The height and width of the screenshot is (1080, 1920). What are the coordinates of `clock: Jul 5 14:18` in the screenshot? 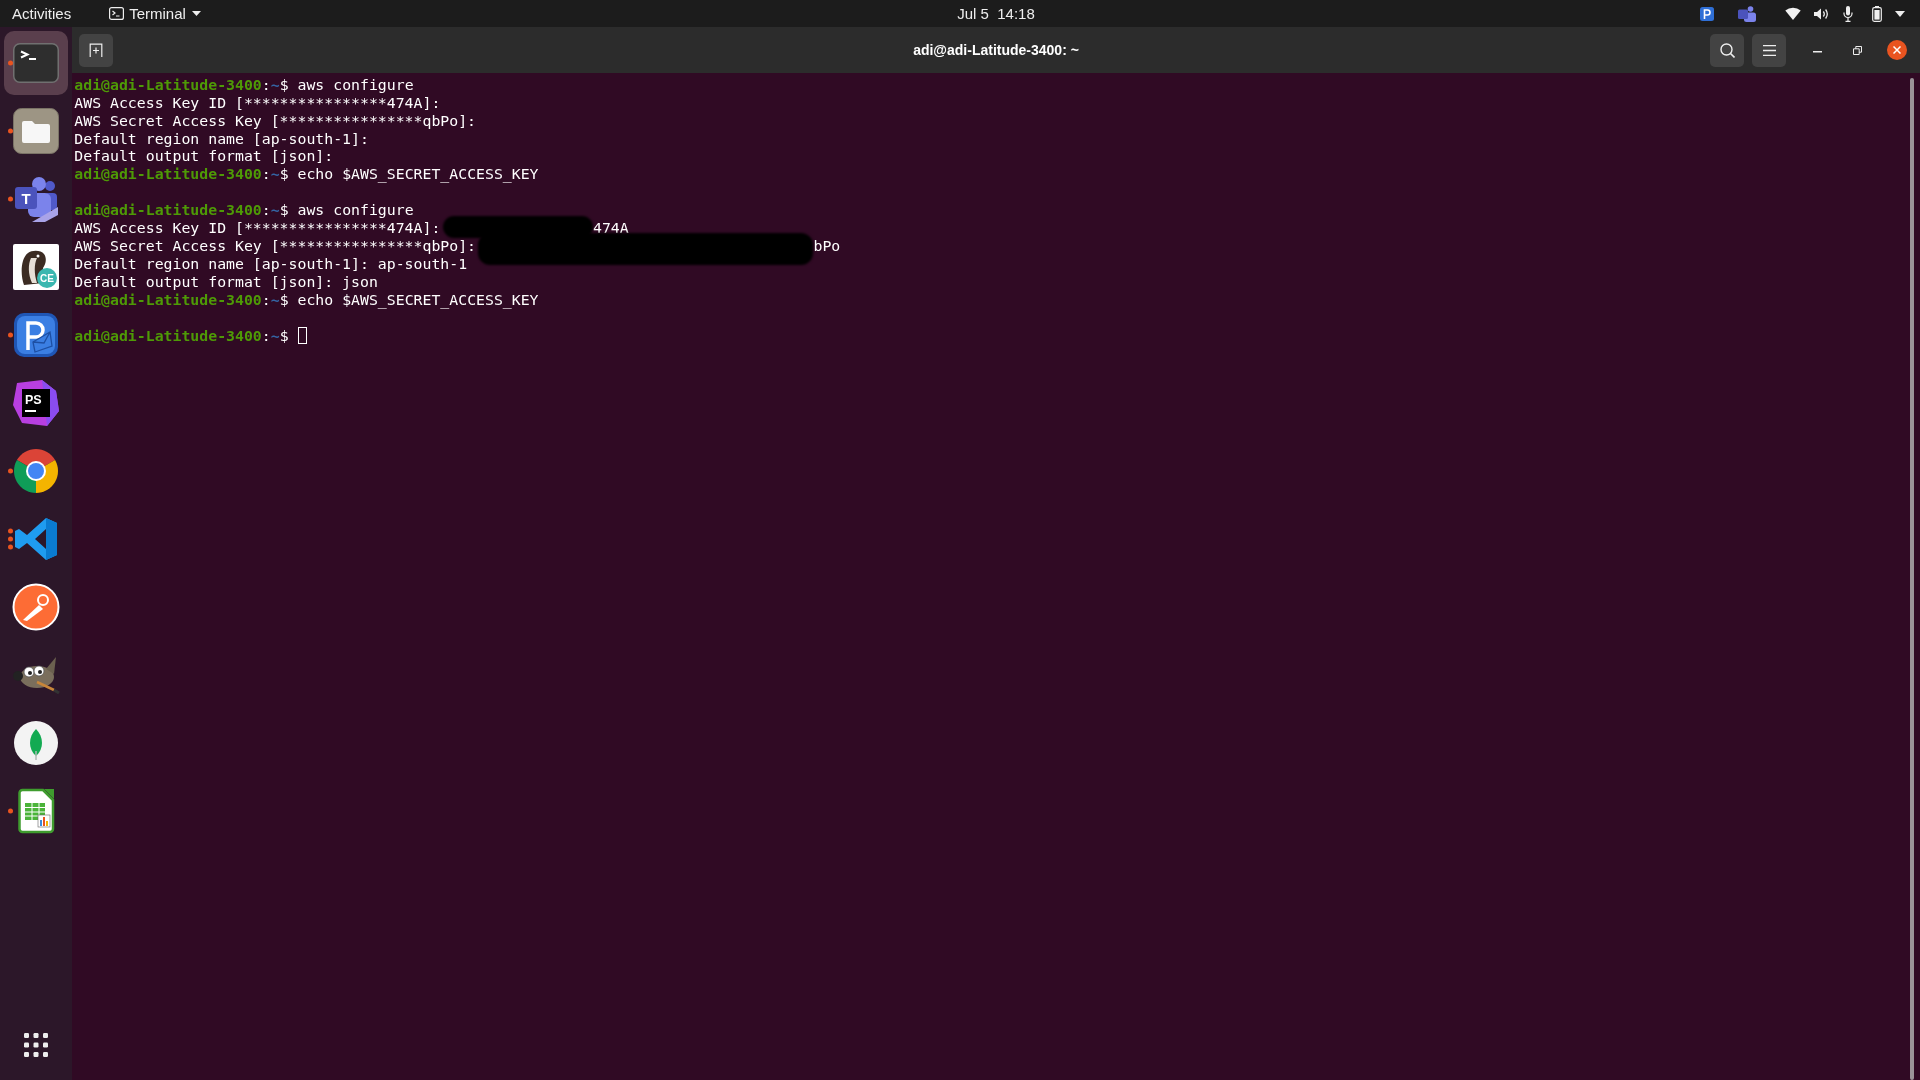 It's located at (996, 13).